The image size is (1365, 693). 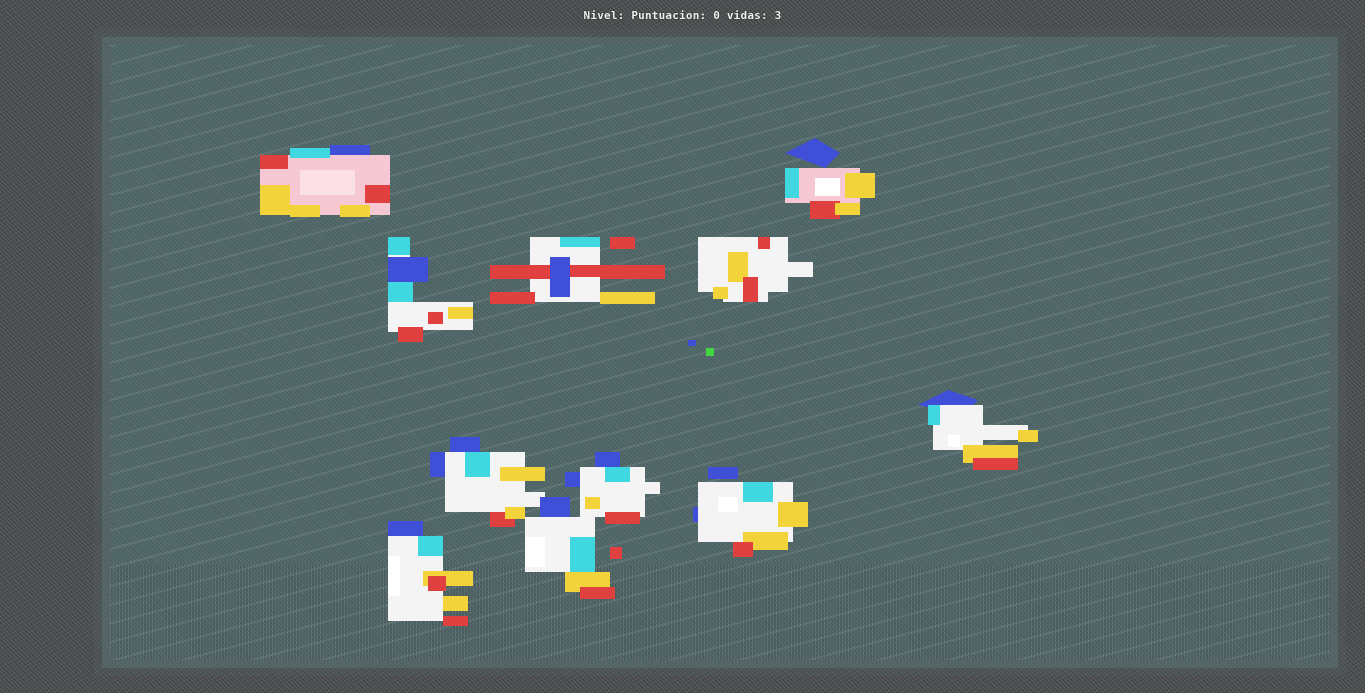 What do you see at coordinates (778, 15) in the screenshot?
I see `vidas-value: 3` at bounding box center [778, 15].